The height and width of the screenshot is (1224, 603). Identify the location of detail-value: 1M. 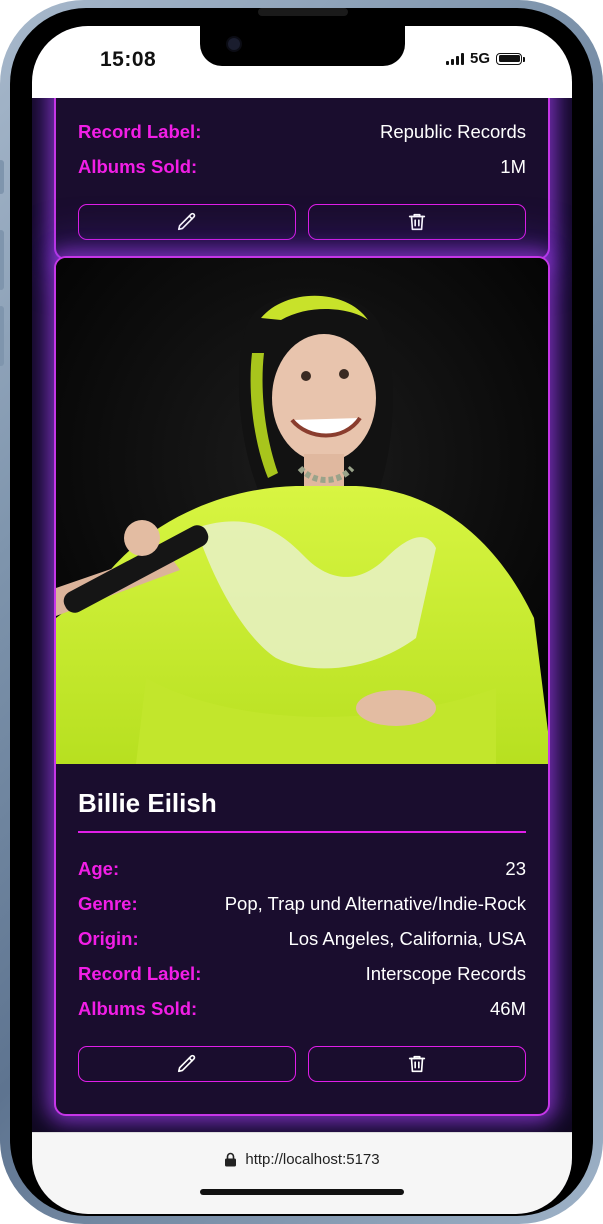
(513, 166).